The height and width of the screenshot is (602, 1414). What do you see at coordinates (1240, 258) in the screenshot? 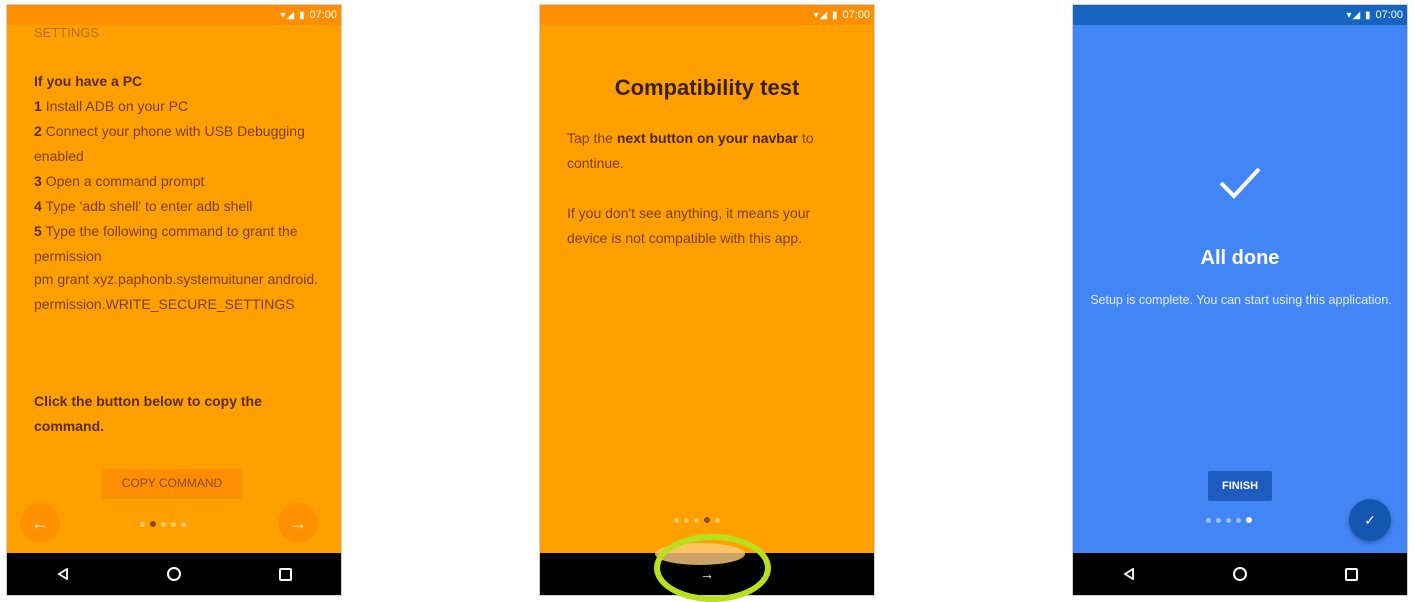
I see `page-title: All done` at bounding box center [1240, 258].